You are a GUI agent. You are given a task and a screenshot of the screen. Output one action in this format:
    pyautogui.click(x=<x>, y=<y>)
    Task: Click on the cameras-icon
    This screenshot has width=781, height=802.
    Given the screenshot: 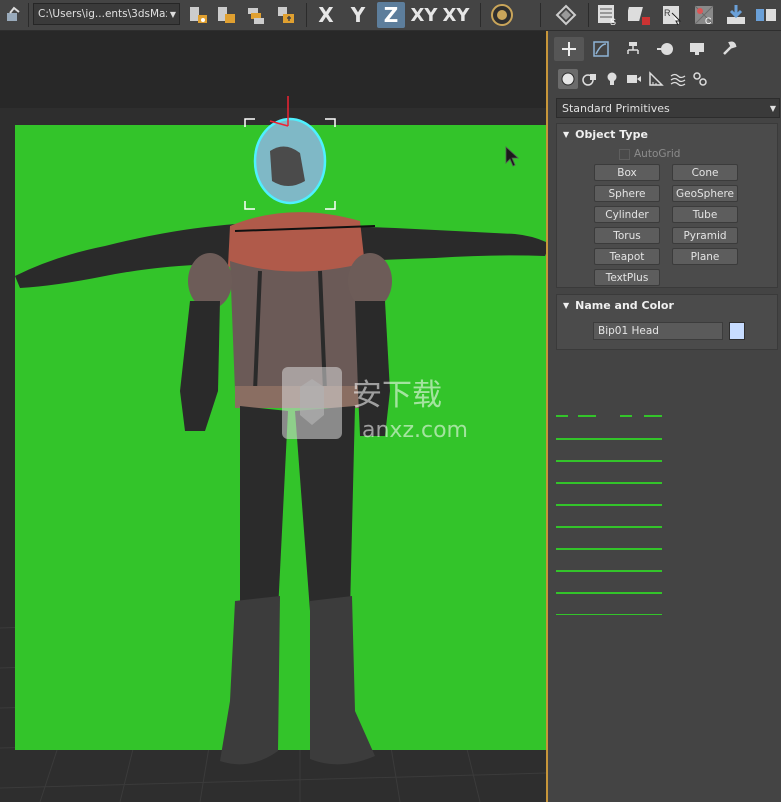 What is the action you would take?
    pyautogui.click(x=634, y=79)
    